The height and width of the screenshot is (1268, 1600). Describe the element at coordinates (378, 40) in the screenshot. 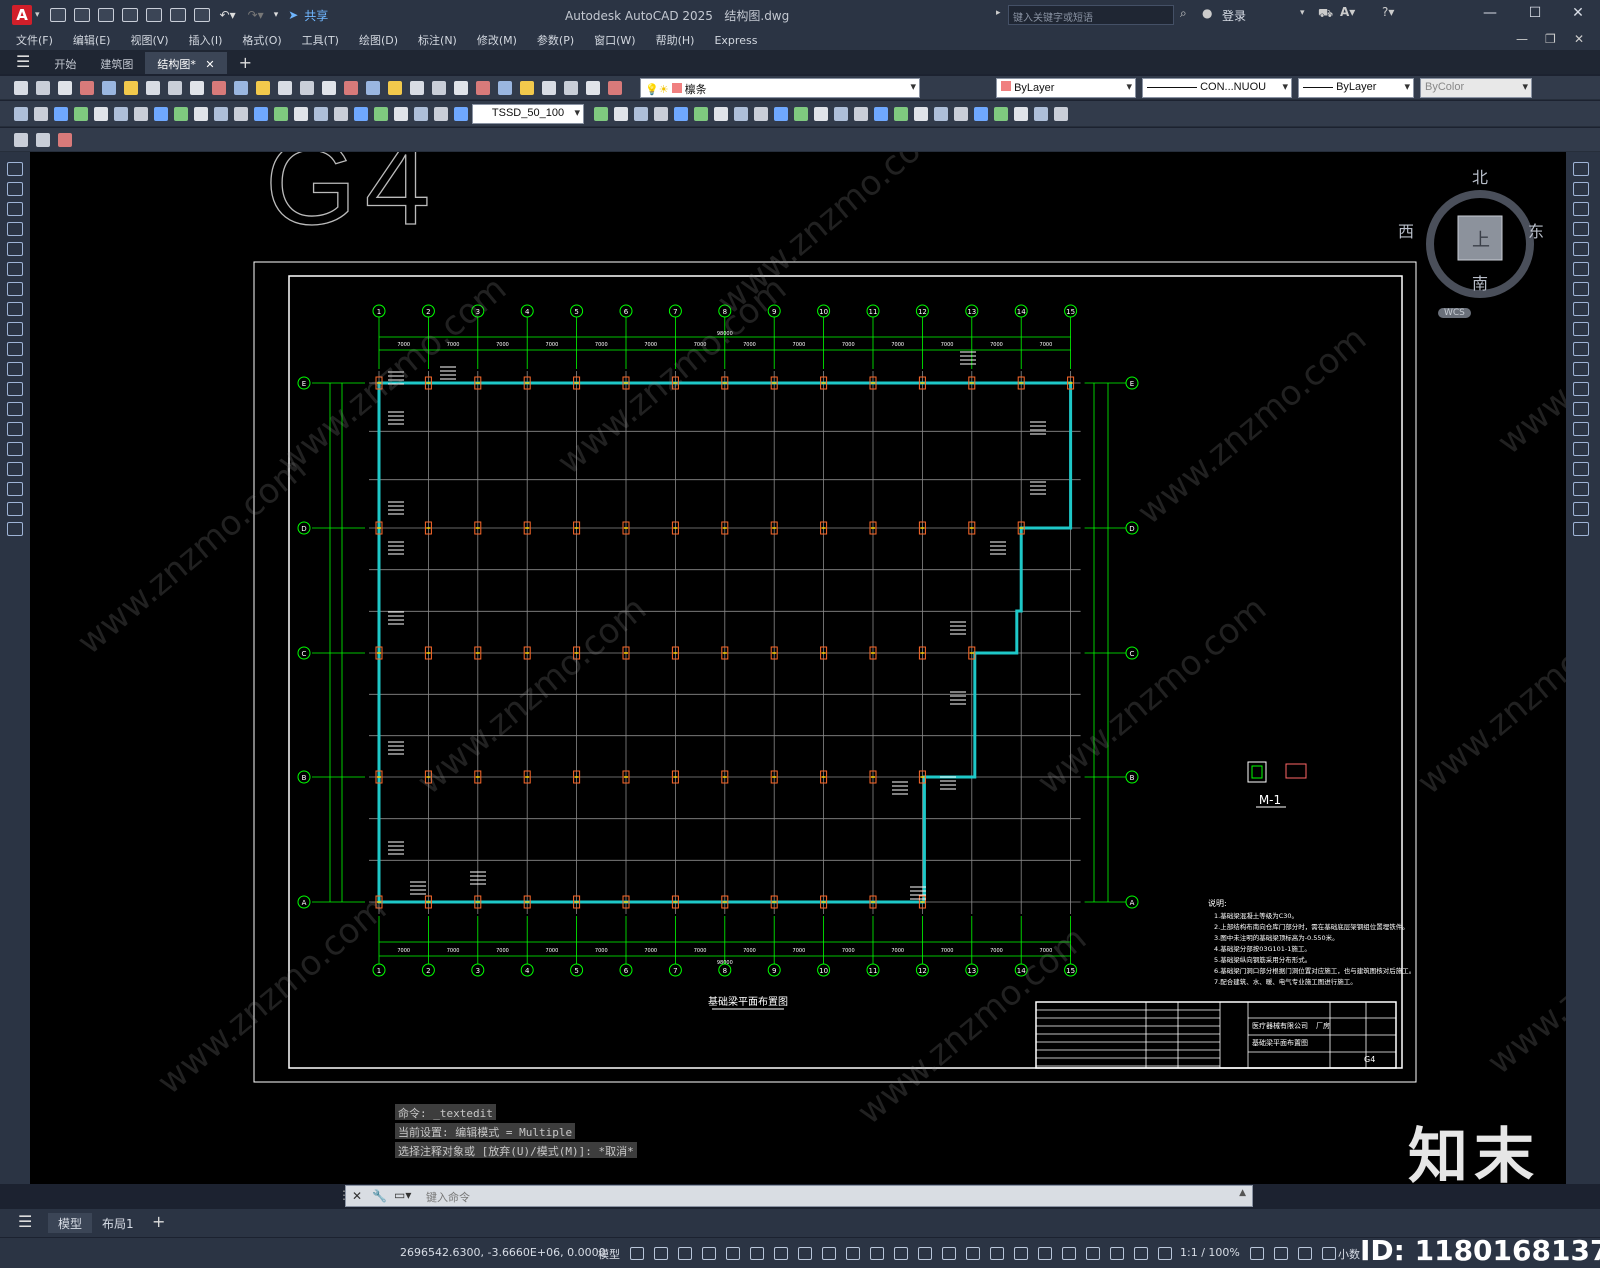

I see `menu-draw: 绘图(D)` at that location.